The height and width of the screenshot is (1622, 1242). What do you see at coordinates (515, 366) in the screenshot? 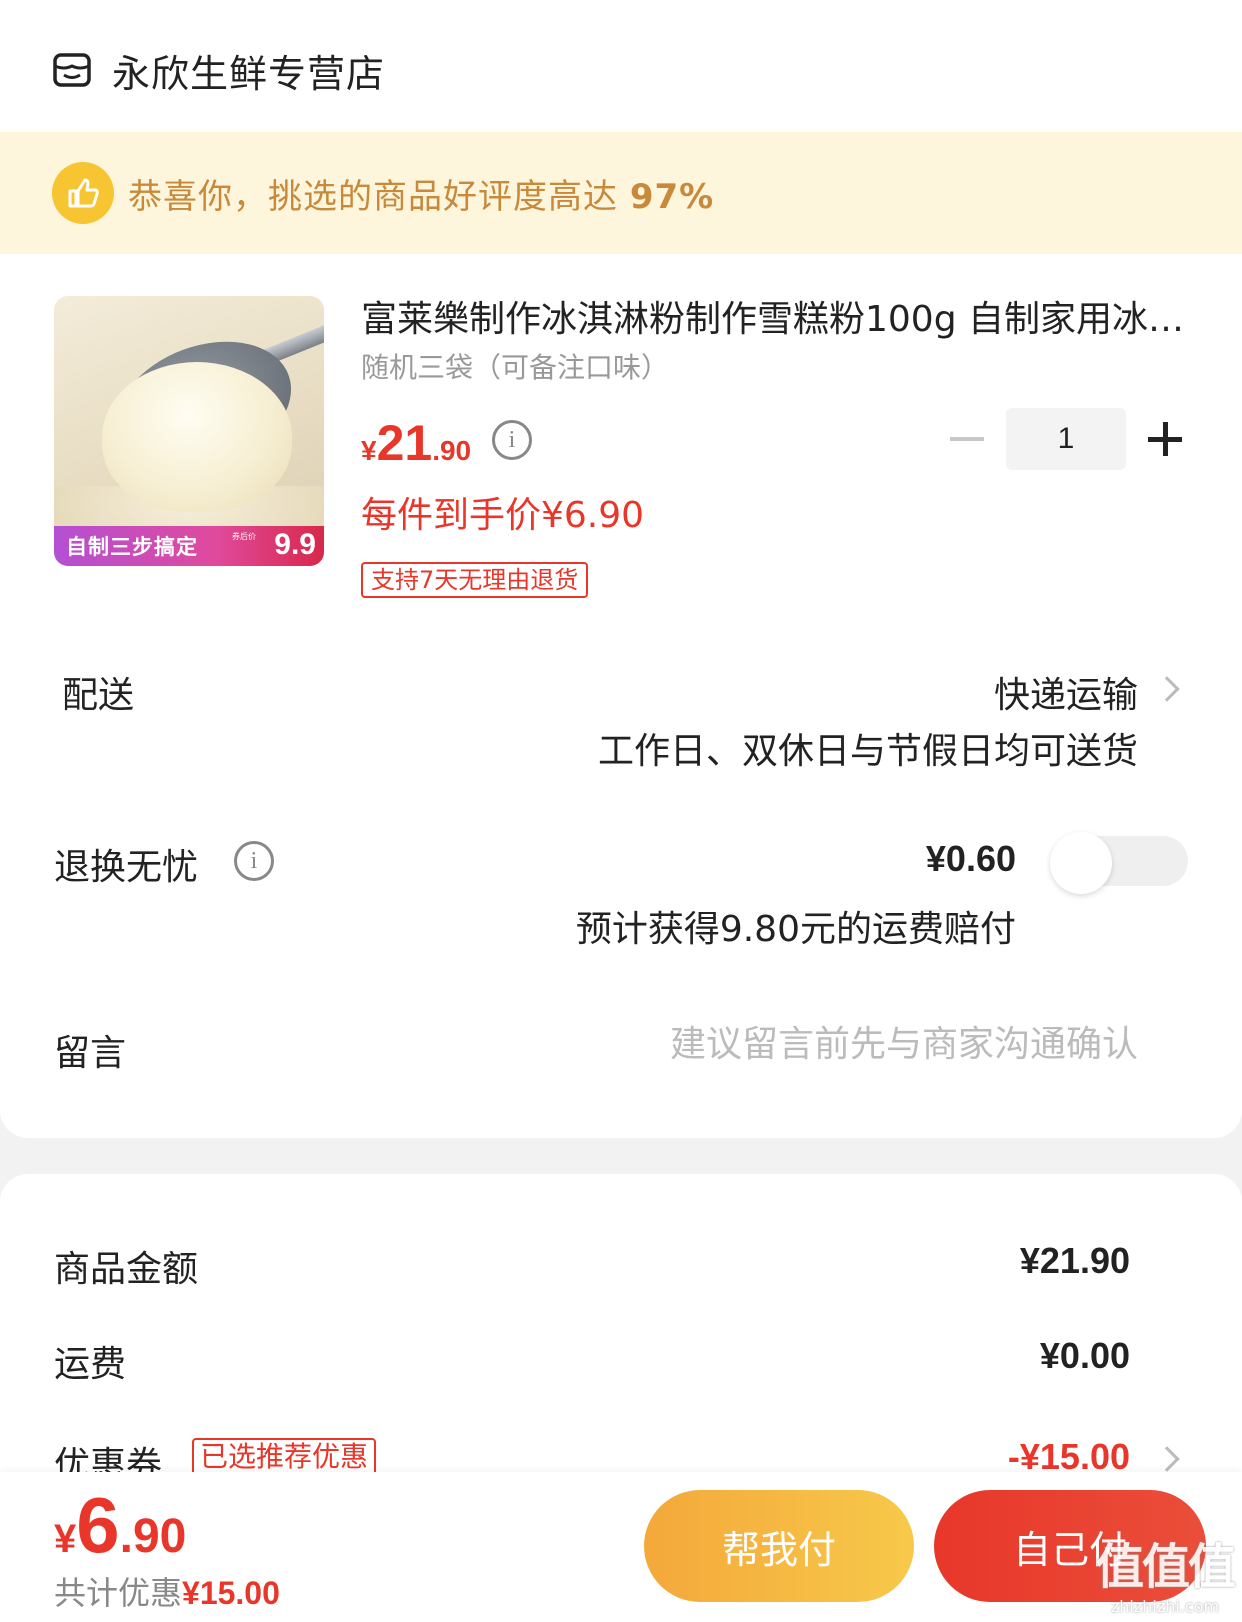
I see `product-spec: 随机三袋（可备注口味）` at bounding box center [515, 366].